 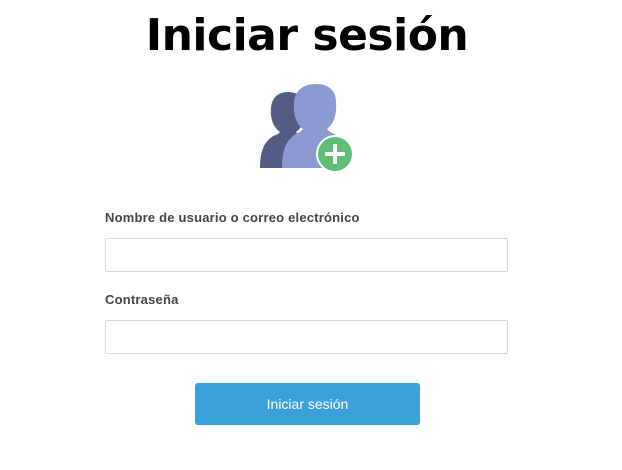 What do you see at coordinates (232, 217) in the screenshot?
I see `username-label: Nombre de usuario o correo electrónico` at bounding box center [232, 217].